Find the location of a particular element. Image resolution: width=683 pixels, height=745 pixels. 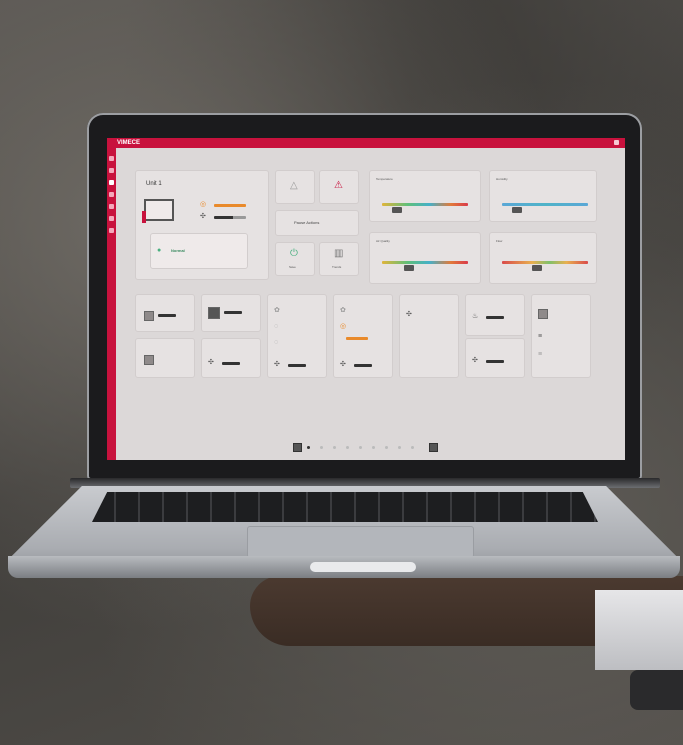

save-button: ⏻ Save is located at coordinates (295, 259).